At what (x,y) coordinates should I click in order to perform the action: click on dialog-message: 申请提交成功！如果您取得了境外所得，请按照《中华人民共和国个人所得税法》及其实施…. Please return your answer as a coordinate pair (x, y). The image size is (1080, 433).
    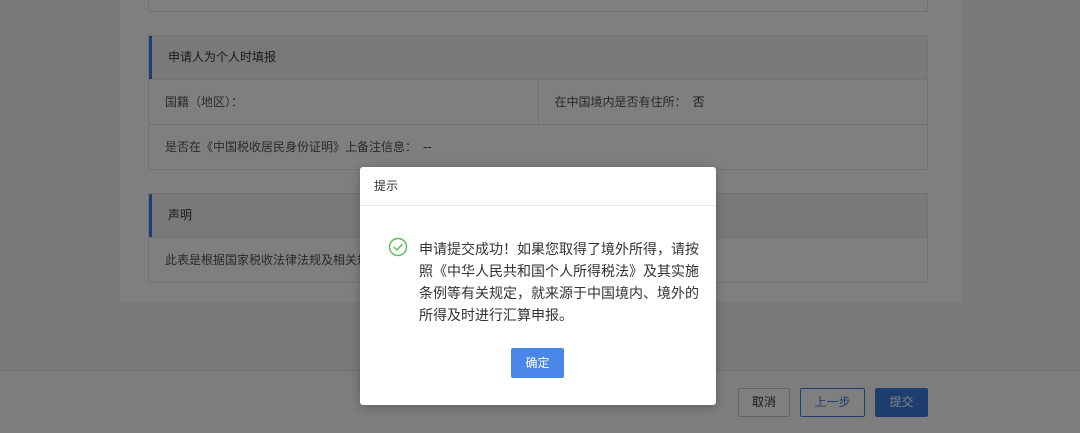
    Looking at the image, I should click on (559, 283).